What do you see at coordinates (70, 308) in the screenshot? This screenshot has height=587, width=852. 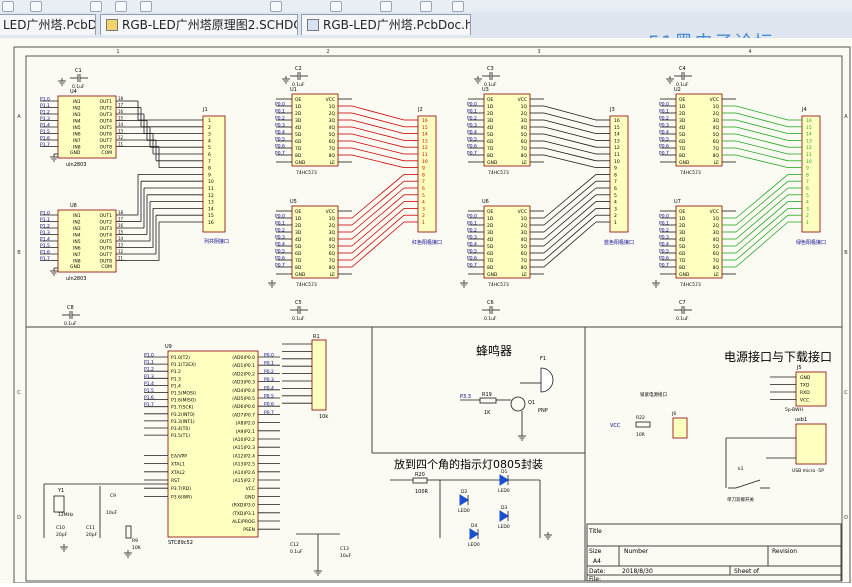 I see `capacitor-ref: C8` at bounding box center [70, 308].